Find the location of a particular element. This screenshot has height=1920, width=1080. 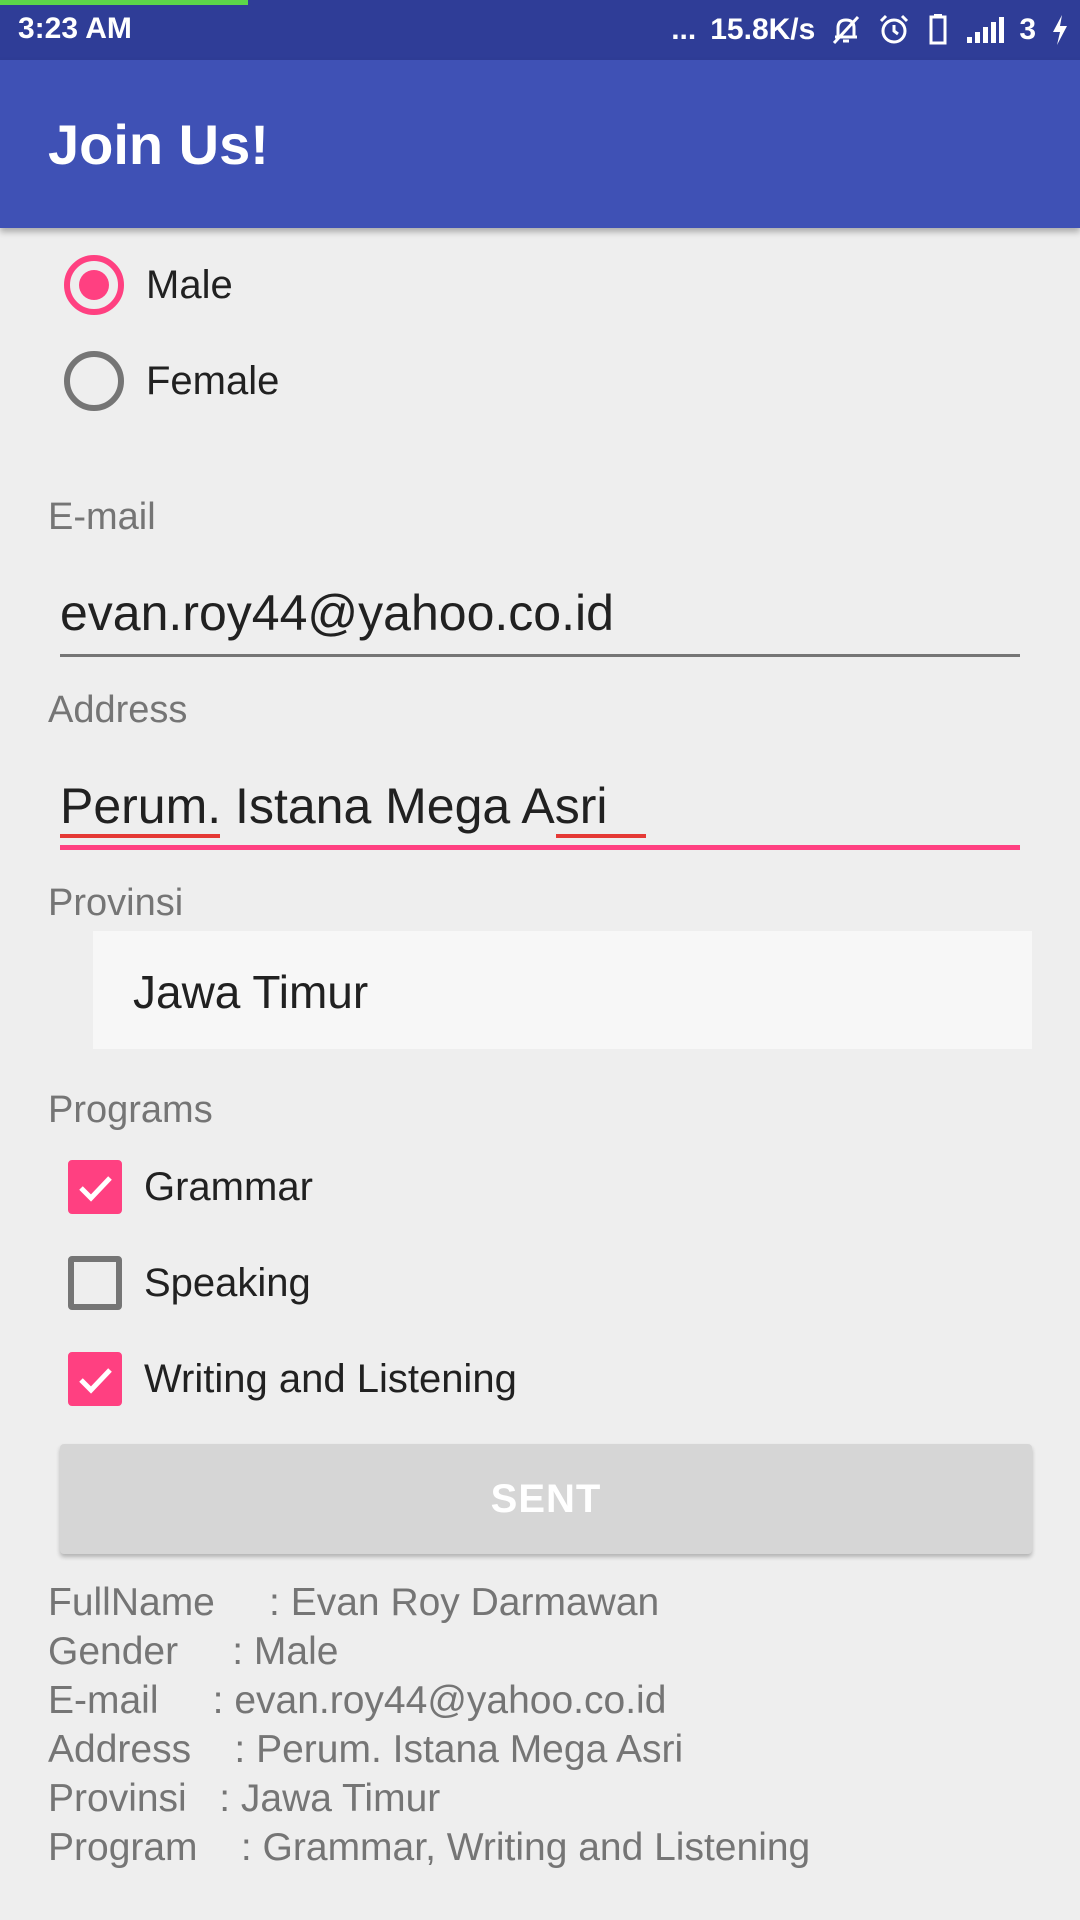

checkbox-label-grammar: Grammar is located at coordinates (228, 1186).